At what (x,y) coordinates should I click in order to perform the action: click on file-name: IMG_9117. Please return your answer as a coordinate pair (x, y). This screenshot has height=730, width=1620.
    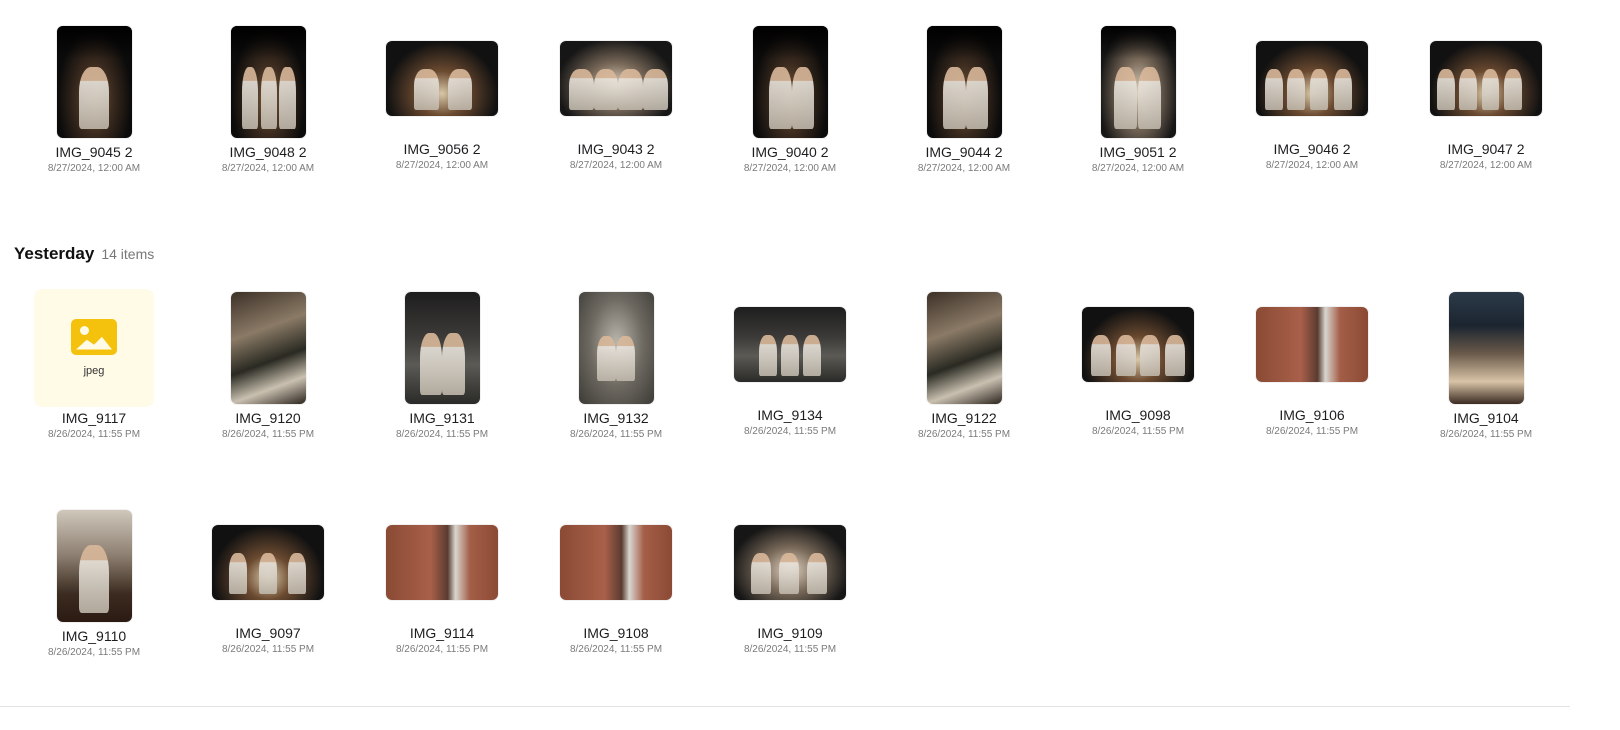
    Looking at the image, I should click on (94, 418).